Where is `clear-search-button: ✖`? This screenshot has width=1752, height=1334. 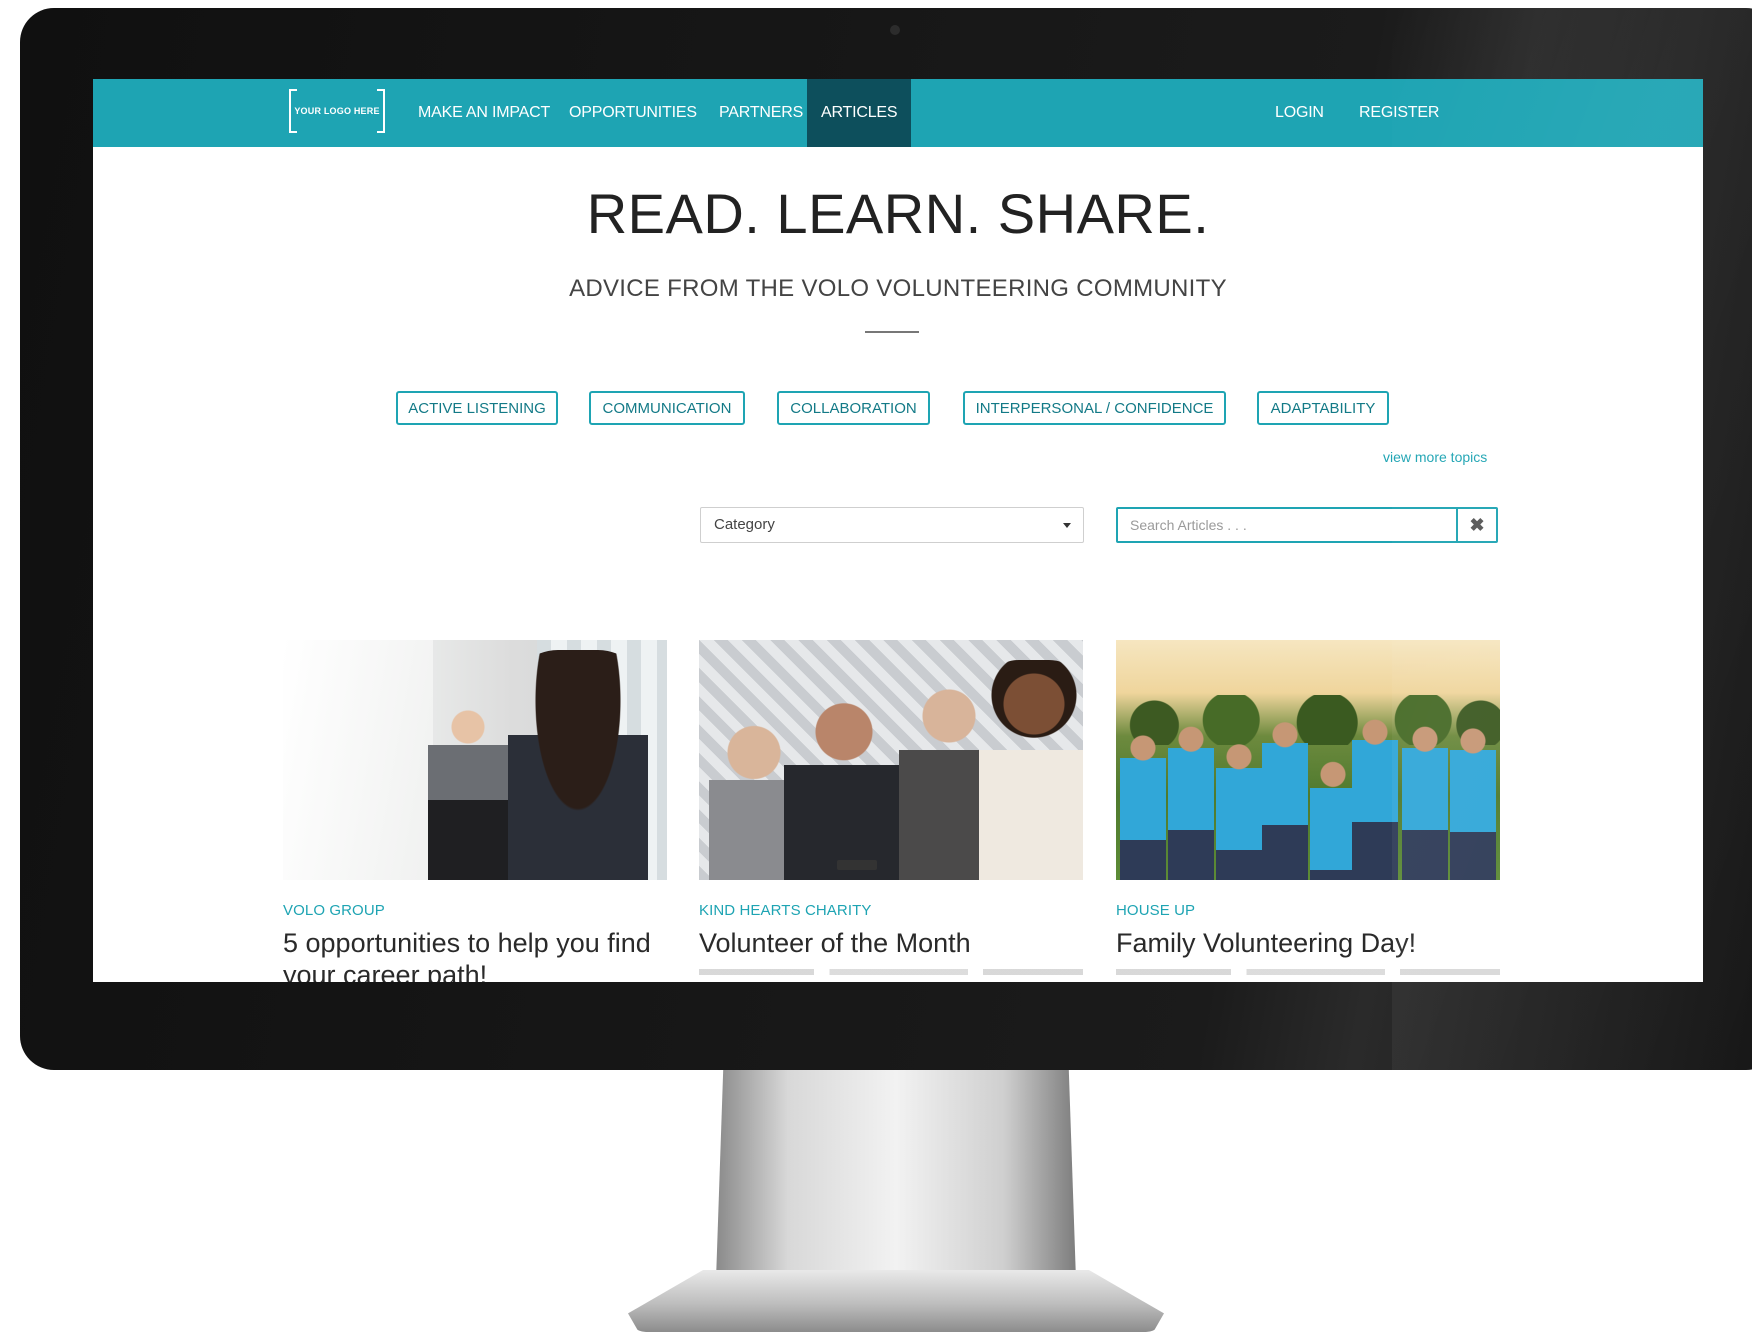
clear-search-button: ✖ is located at coordinates (1476, 525).